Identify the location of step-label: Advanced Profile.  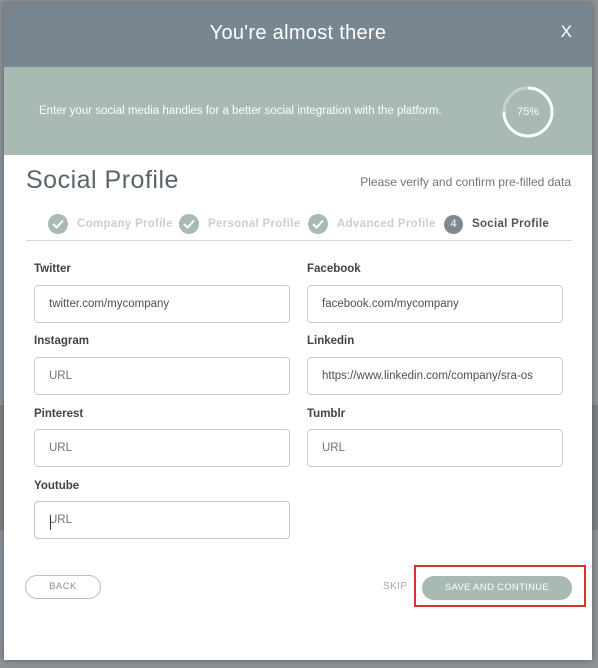
(386, 224).